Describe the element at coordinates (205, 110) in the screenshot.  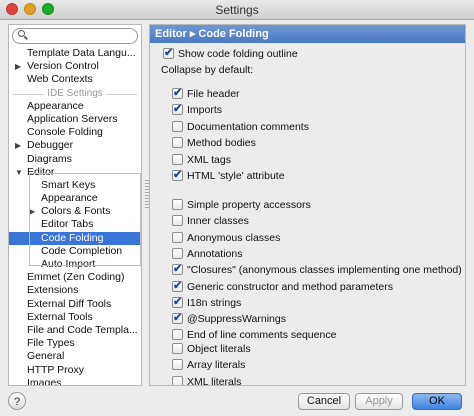
I see `checkbox-label: Imports` at that location.